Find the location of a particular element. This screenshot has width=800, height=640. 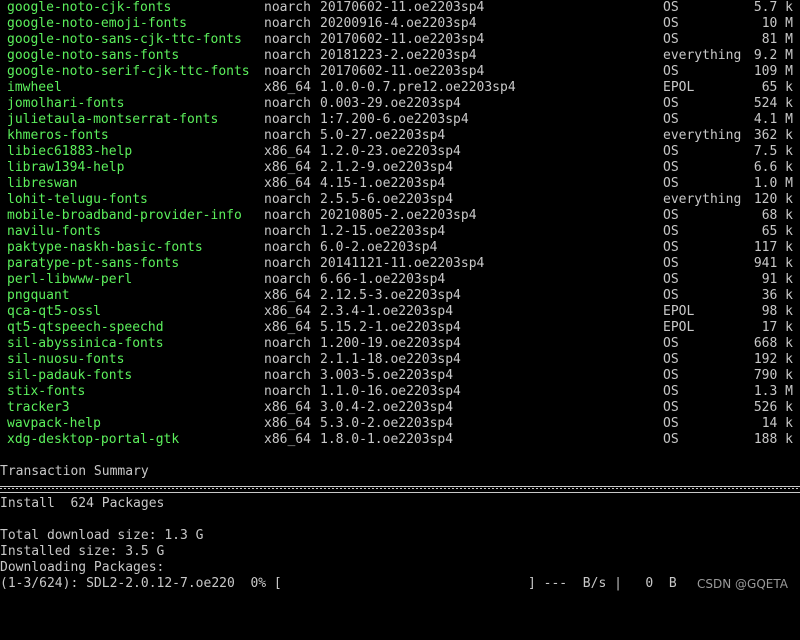

package-version: 20200916-4.oe2203sp4 is located at coordinates (398, 23).